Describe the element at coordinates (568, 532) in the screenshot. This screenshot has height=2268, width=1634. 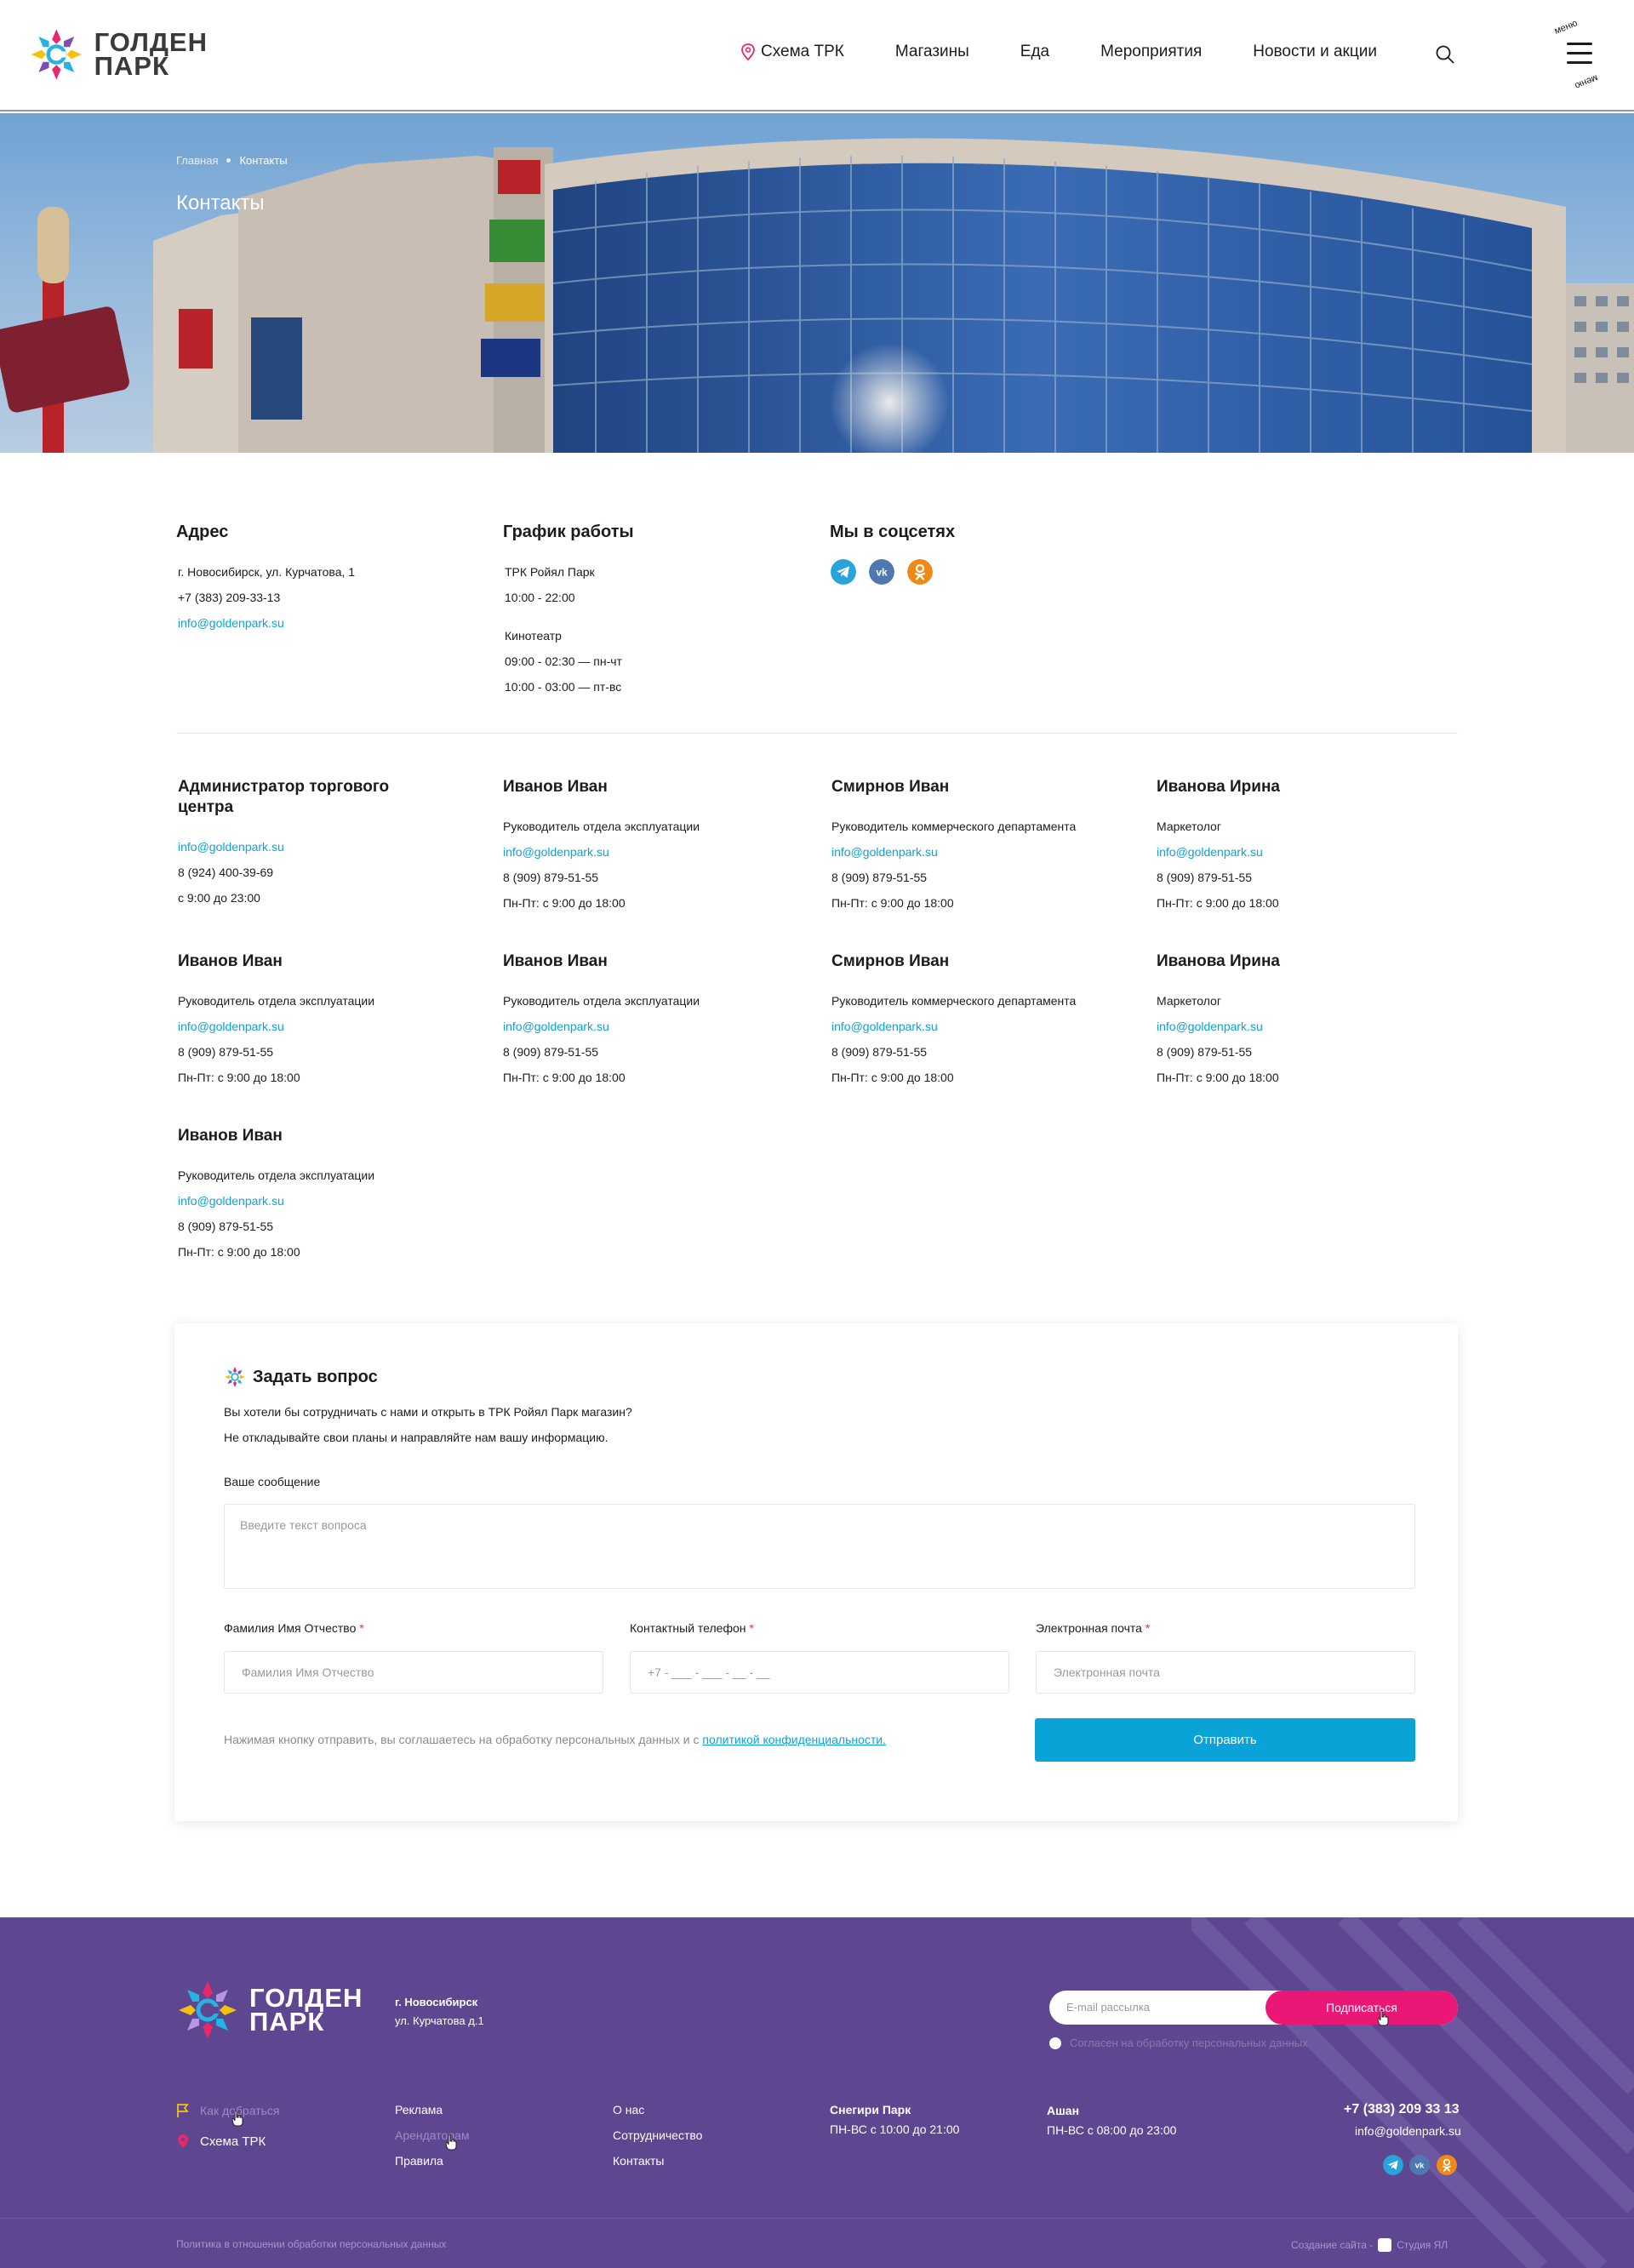
I see `schedule-title: График работы` at that location.